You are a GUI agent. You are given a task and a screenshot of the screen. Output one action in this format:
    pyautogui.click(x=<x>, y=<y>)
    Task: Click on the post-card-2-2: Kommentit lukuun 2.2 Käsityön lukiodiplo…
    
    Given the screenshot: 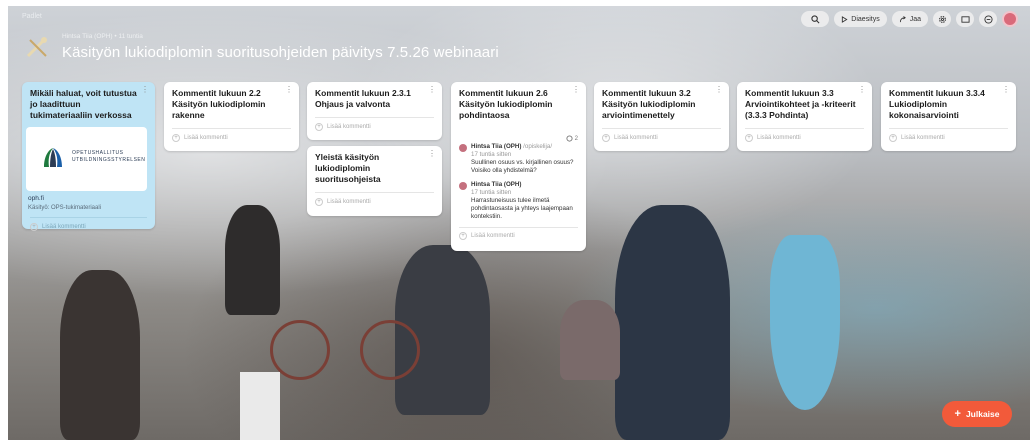 What is the action you would take?
    pyautogui.click(x=231, y=116)
    